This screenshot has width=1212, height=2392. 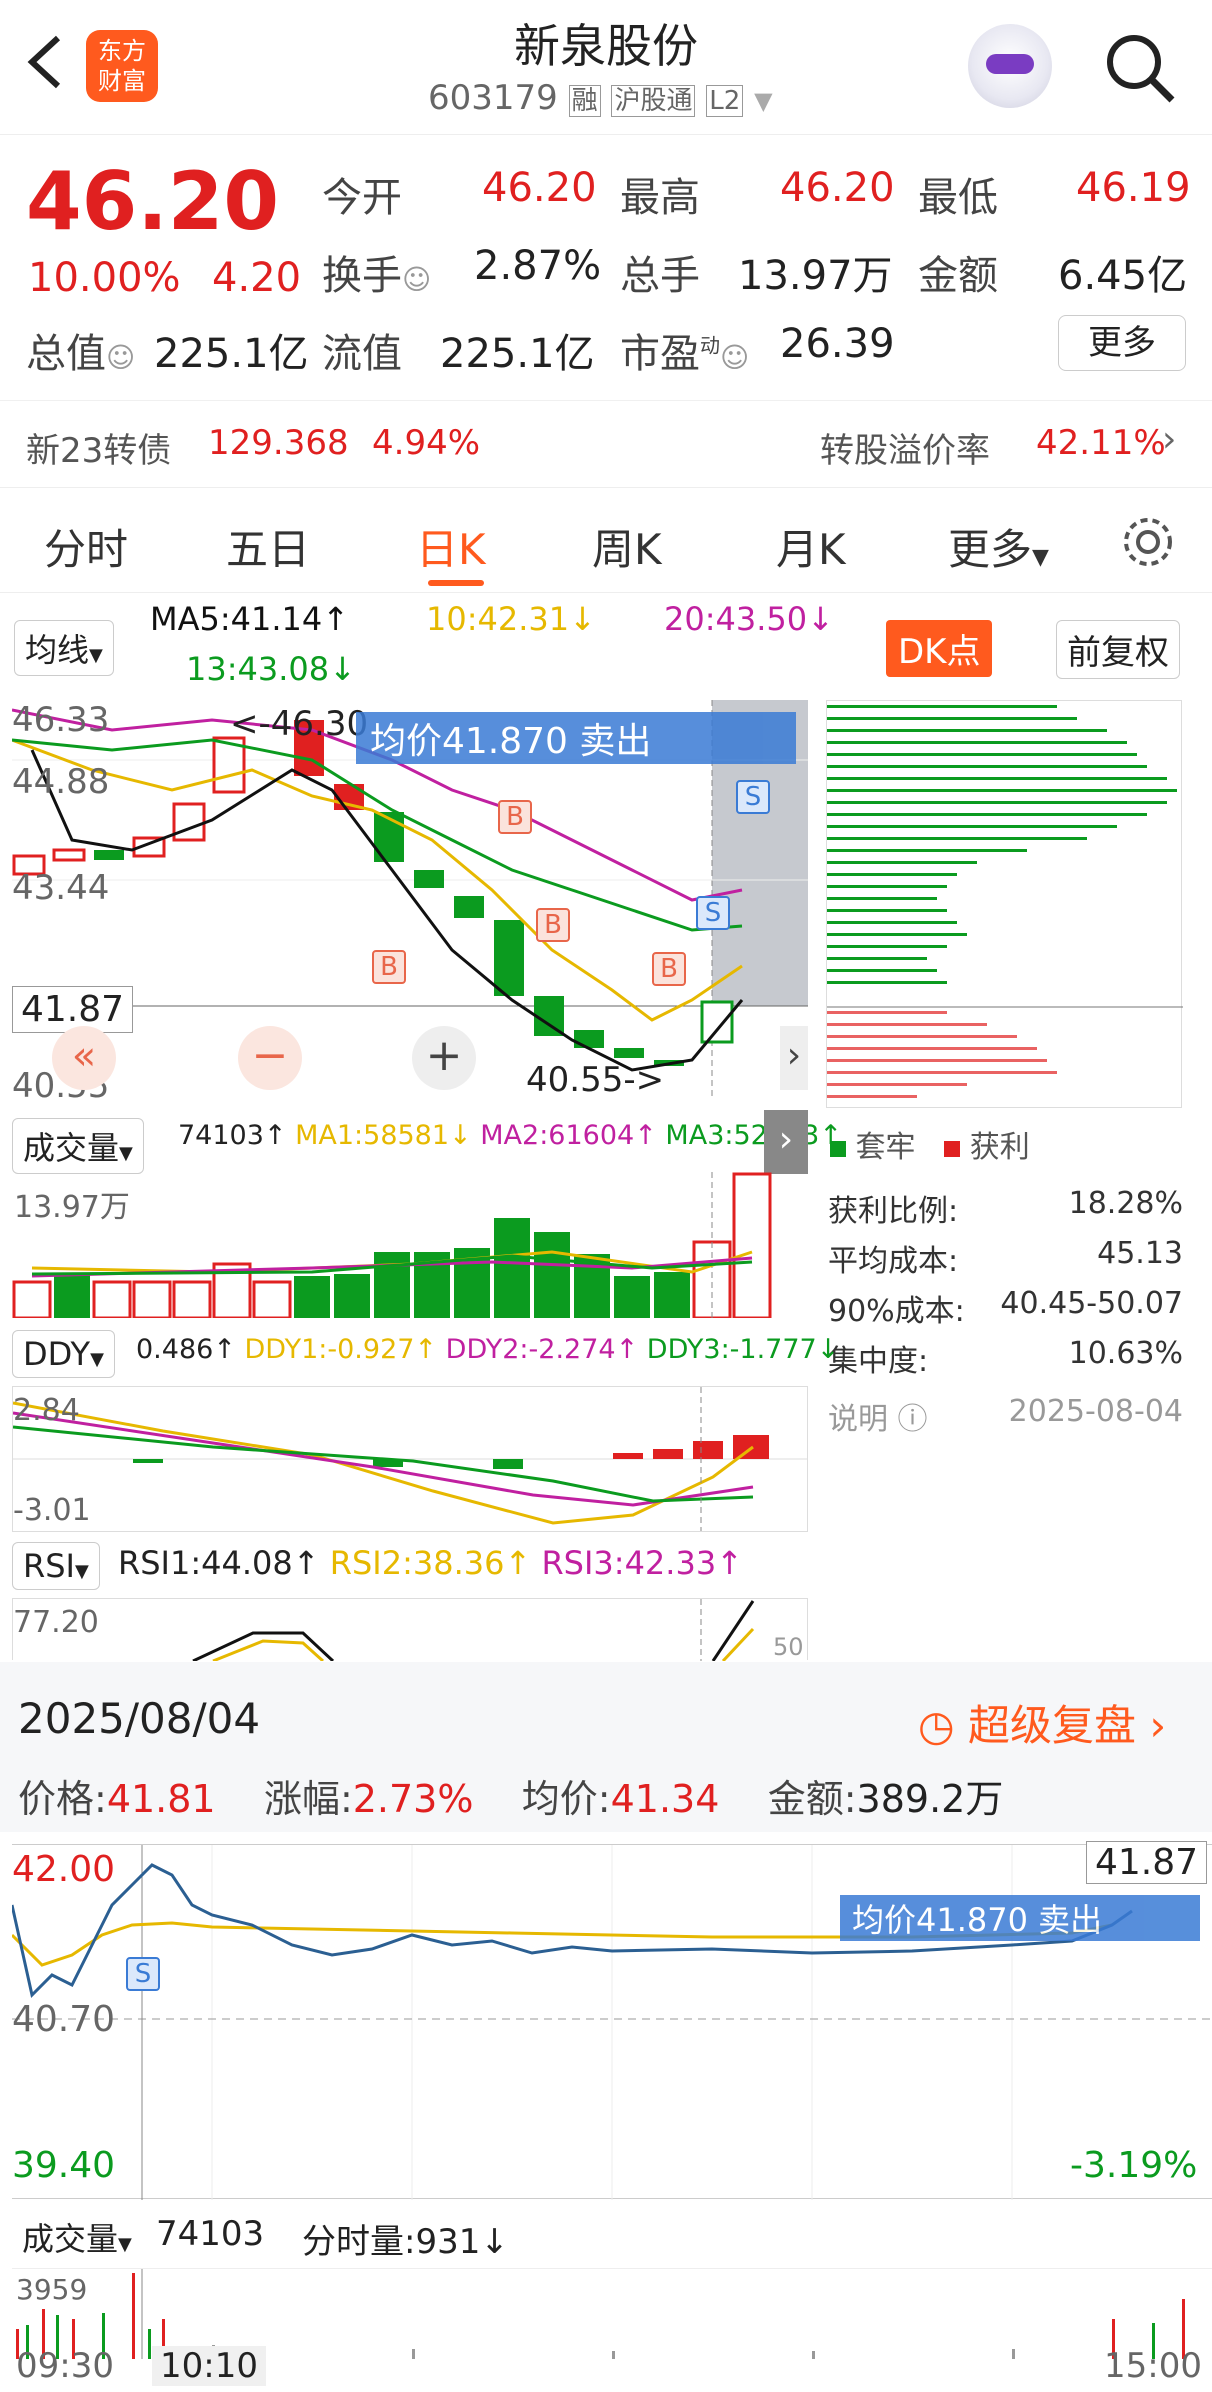 I want to click on stat-mktcap-label: 总值☺, so click(x=80, y=350).